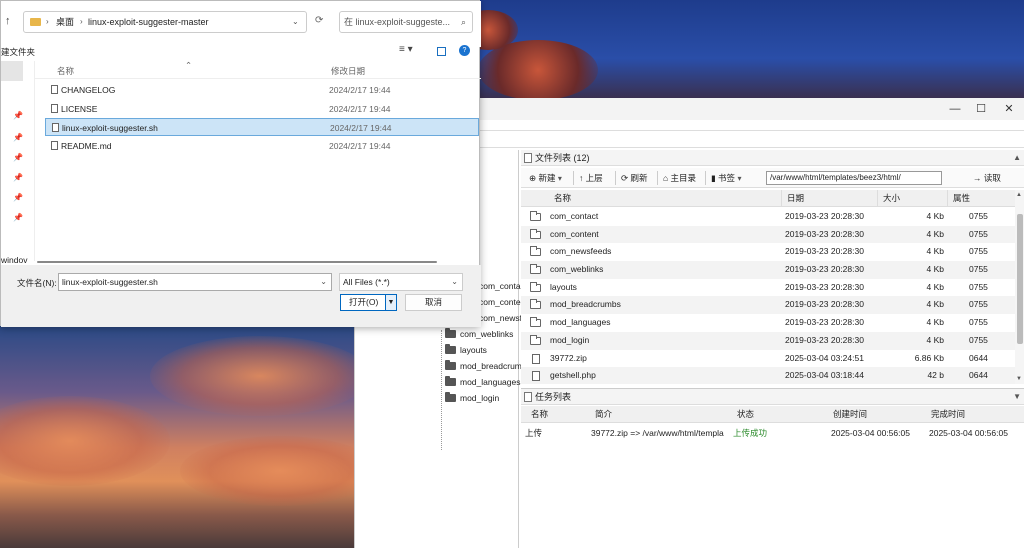 Image resolution: width=1024 pixels, height=548 pixels. What do you see at coordinates (955, 109) in the screenshot?
I see `minimize-icon: —` at bounding box center [955, 109].